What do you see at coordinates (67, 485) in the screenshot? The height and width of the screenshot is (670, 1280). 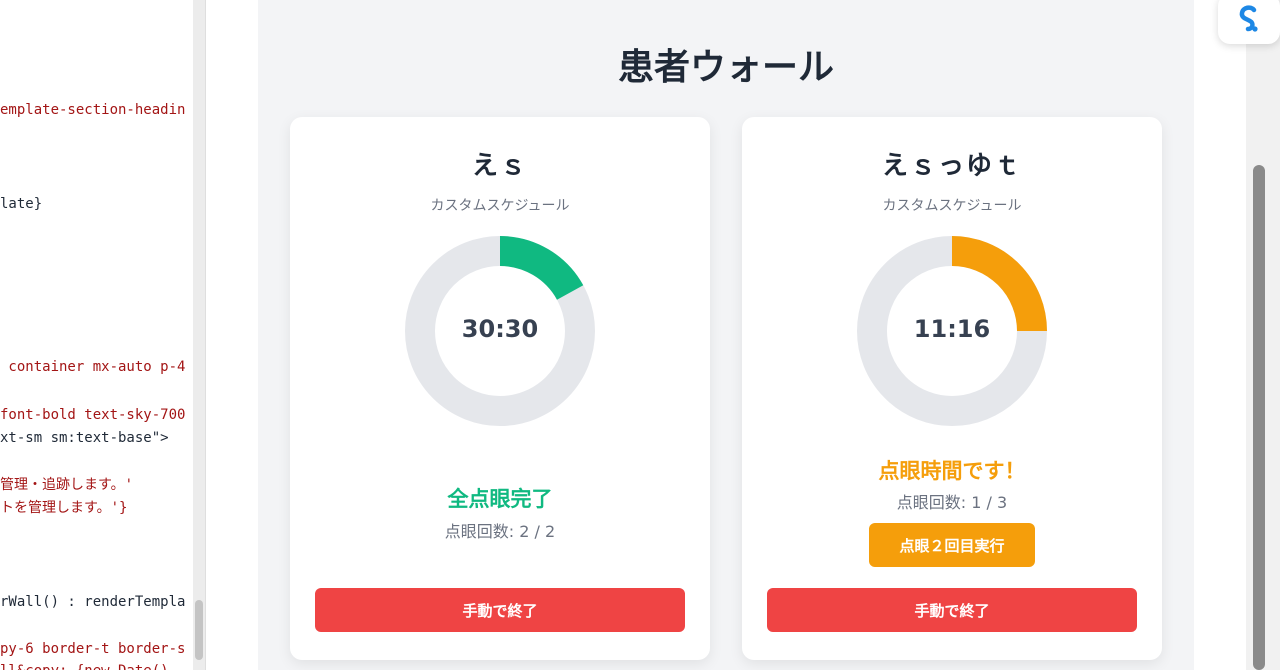 I see `code-line: 管理・追跡します。'` at bounding box center [67, 485].